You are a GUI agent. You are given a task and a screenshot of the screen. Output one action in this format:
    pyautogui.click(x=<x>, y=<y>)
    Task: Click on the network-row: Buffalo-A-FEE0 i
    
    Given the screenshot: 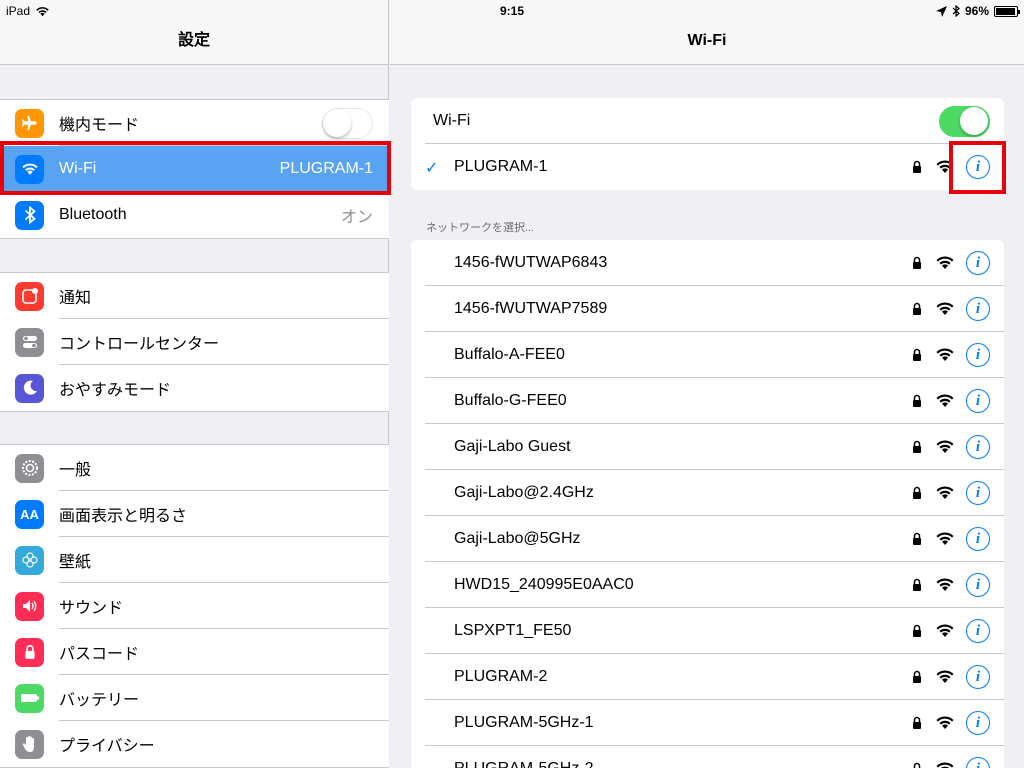 What is the action you would take?
    pyautogui.click(x=707, y=355)
    